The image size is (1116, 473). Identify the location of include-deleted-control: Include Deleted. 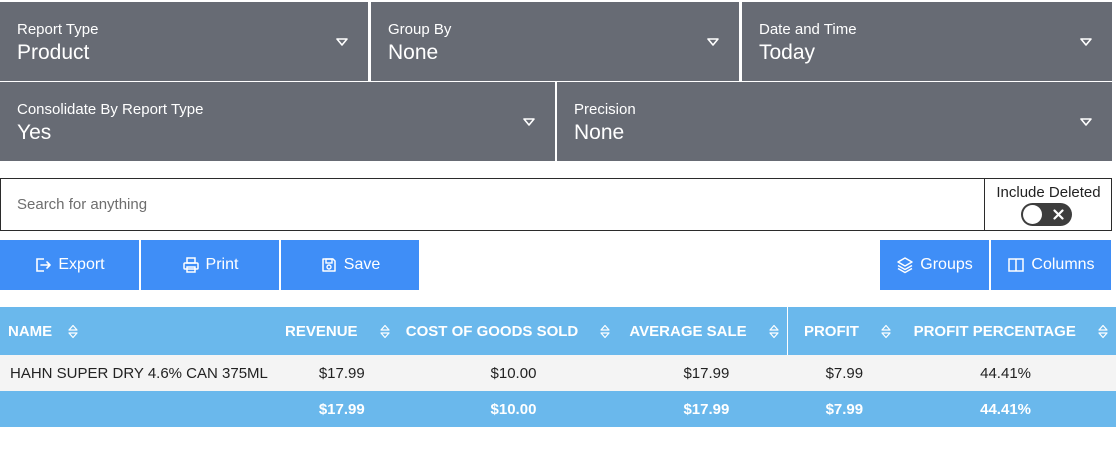
(1047, 204).